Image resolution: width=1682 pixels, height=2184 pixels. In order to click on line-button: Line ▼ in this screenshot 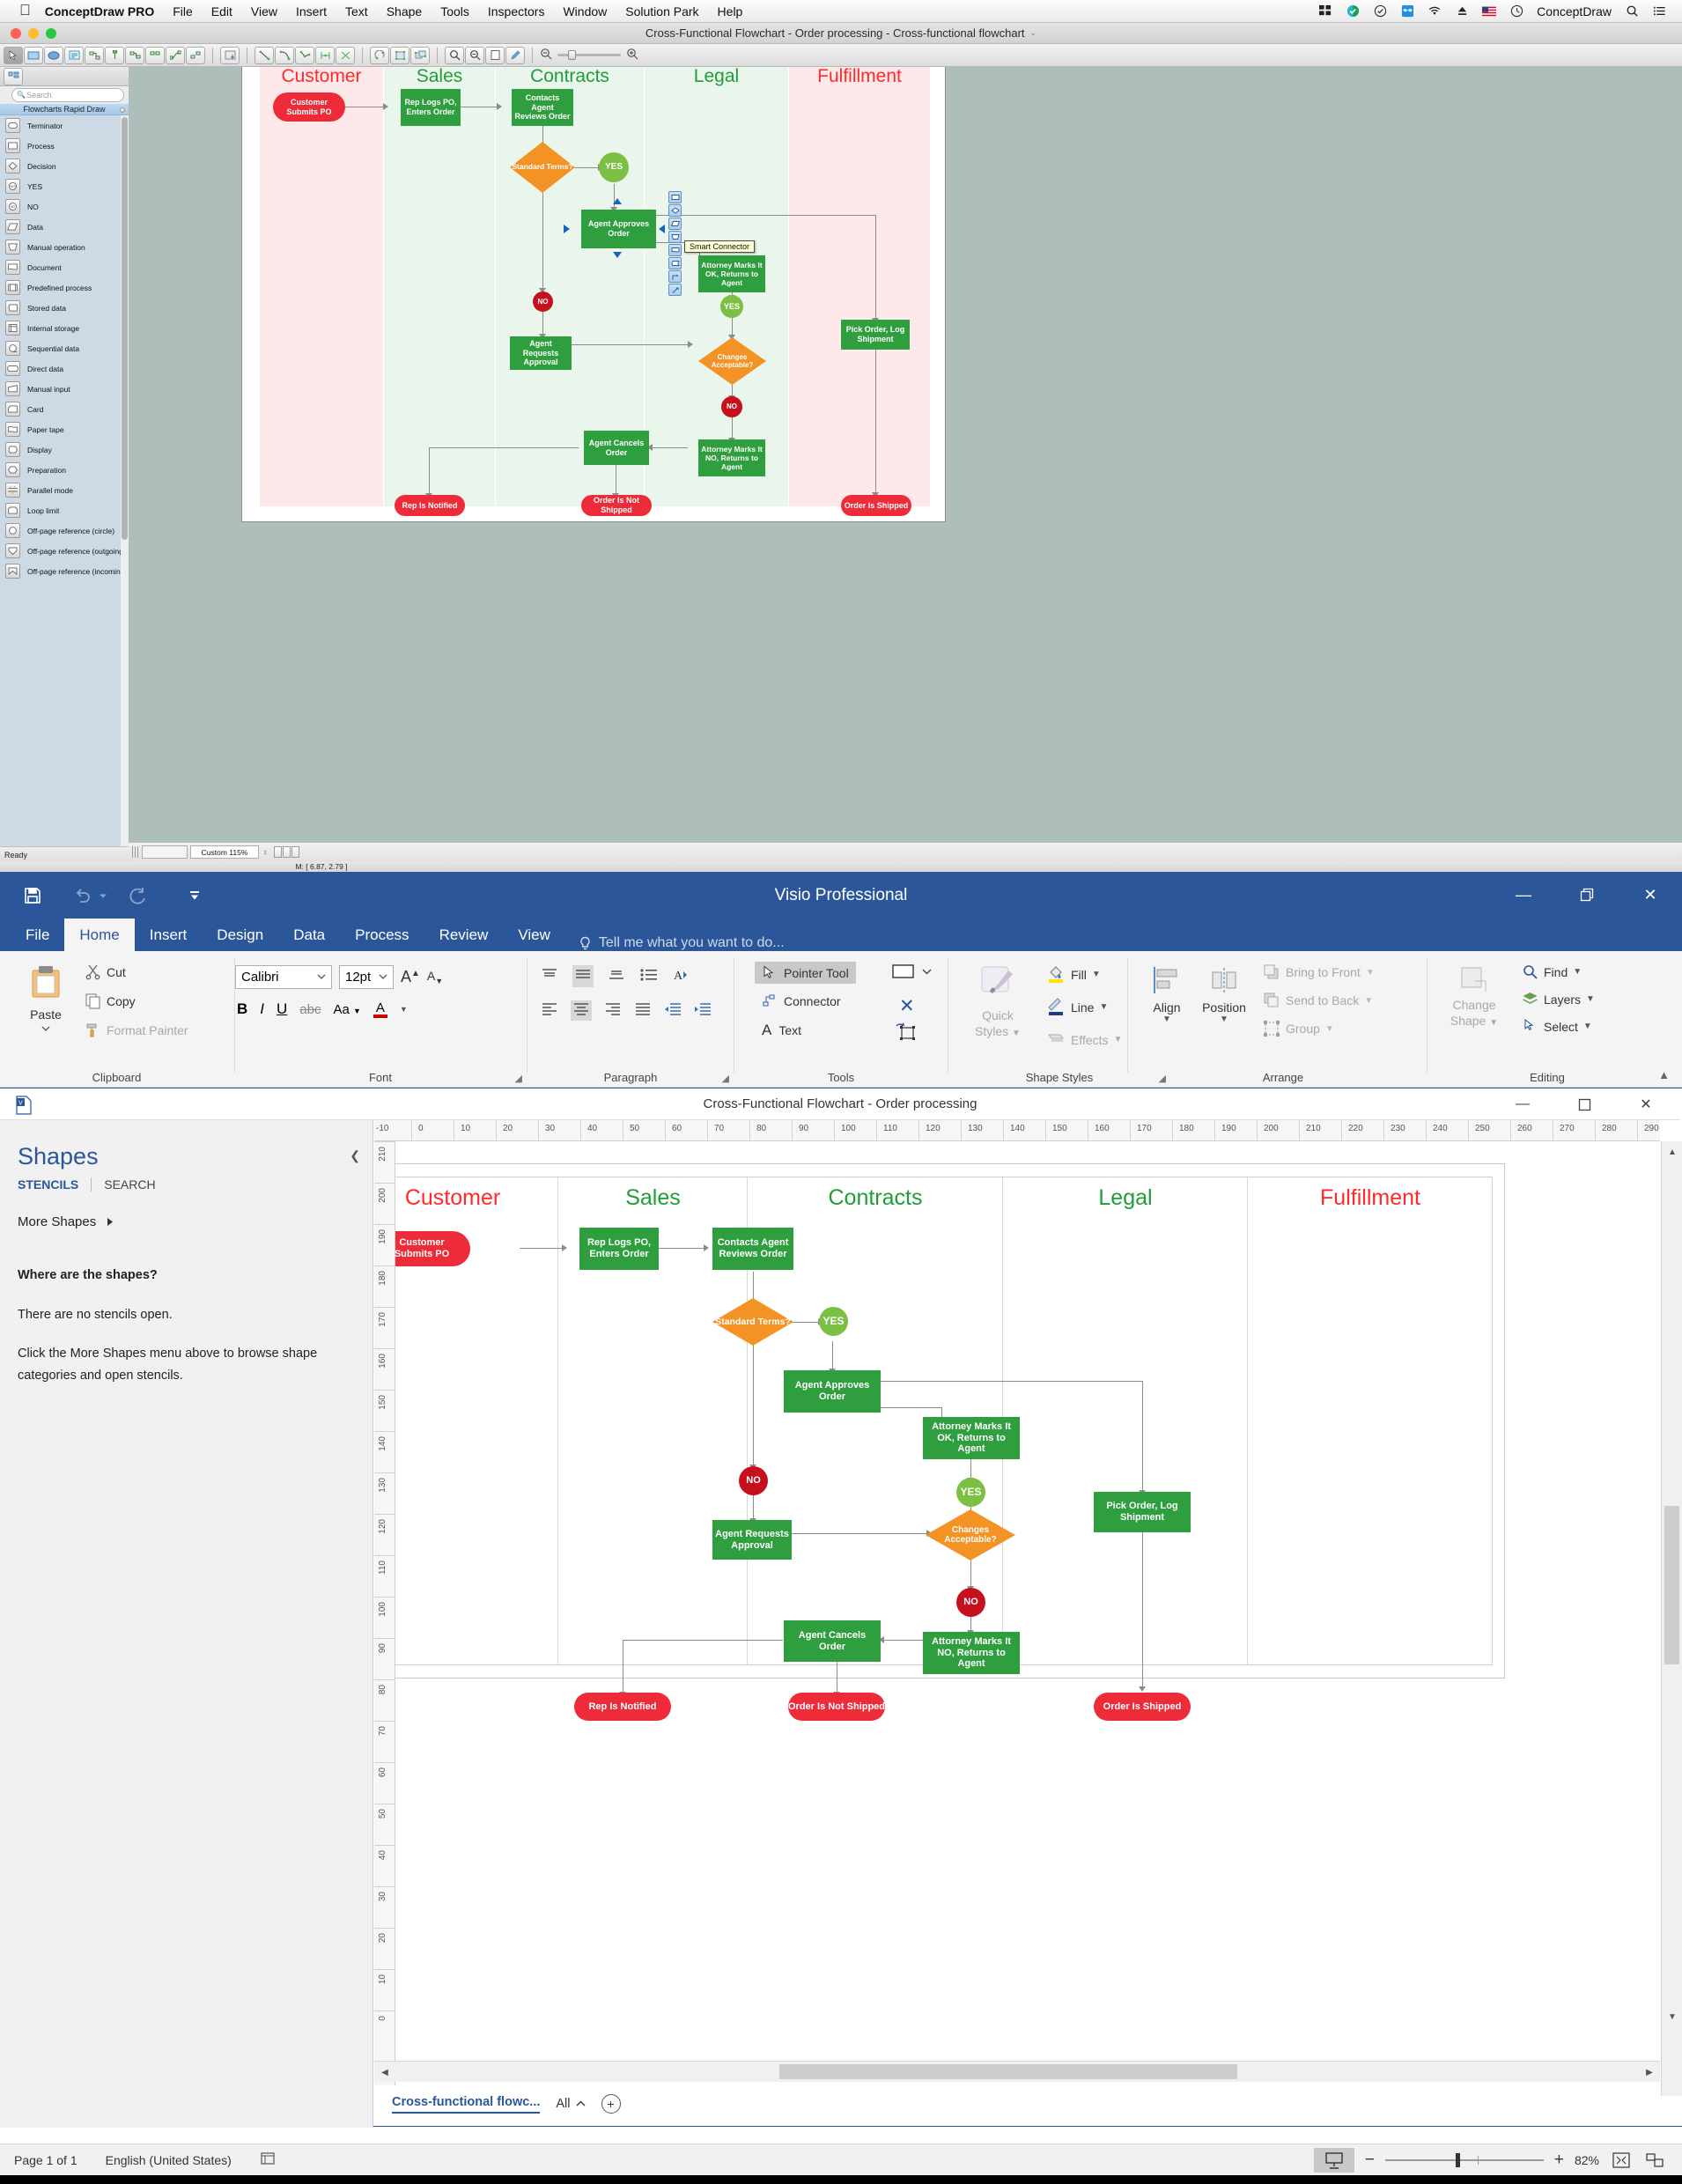, I will do `click(1084, 1007)`.